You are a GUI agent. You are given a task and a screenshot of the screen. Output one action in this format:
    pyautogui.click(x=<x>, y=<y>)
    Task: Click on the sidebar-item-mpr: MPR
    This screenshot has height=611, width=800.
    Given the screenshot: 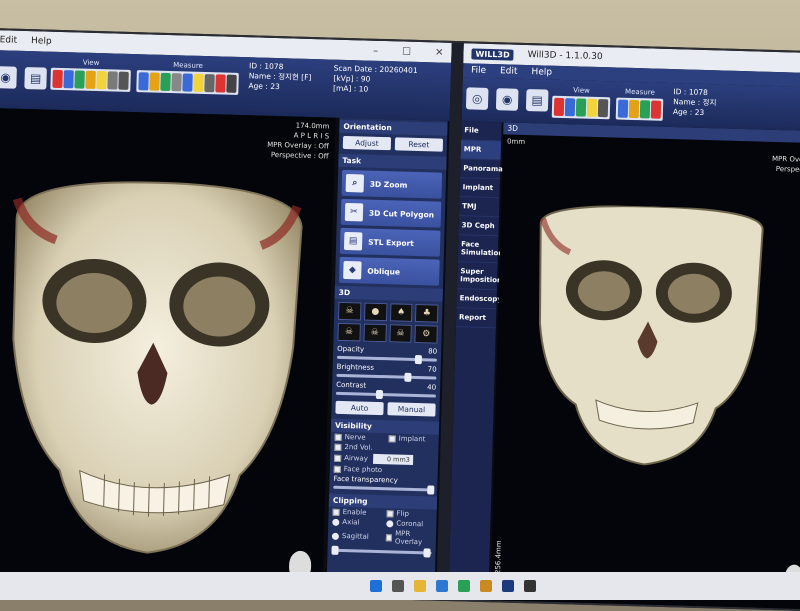 What is the action you would take?
    pyautogui.click(x=481, y=150)
    